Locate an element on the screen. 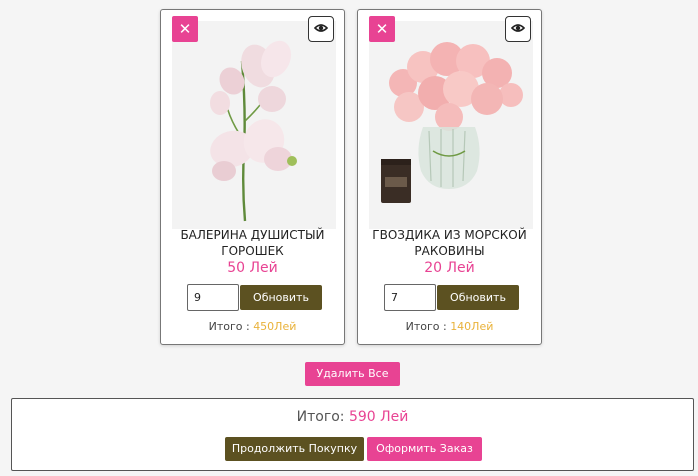 This screenshot has height=476, width=698. item-subtotal: Итого : 140Лей is located at coordinates (449, 326).